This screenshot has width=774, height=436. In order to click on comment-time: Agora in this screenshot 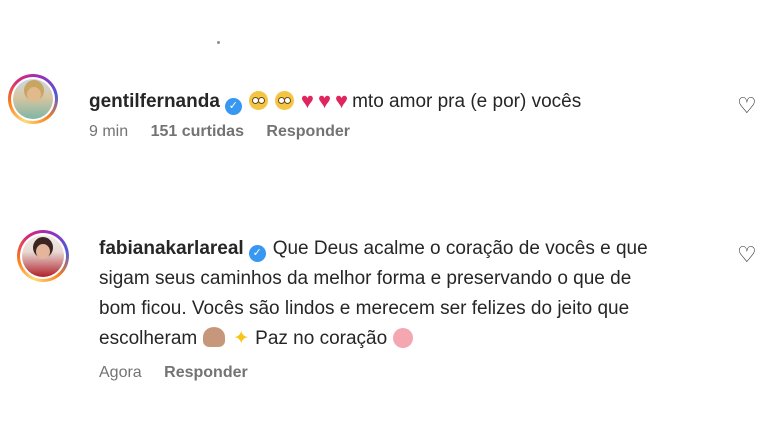, I will do `click(120, 372)`.